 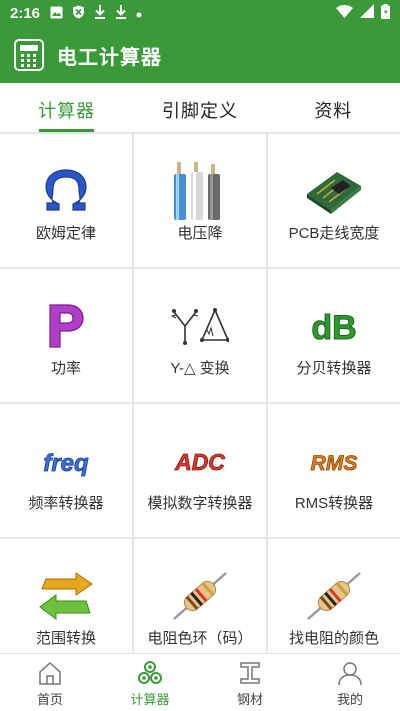 I want to click on cables-icon, so click(x=200, y=191).